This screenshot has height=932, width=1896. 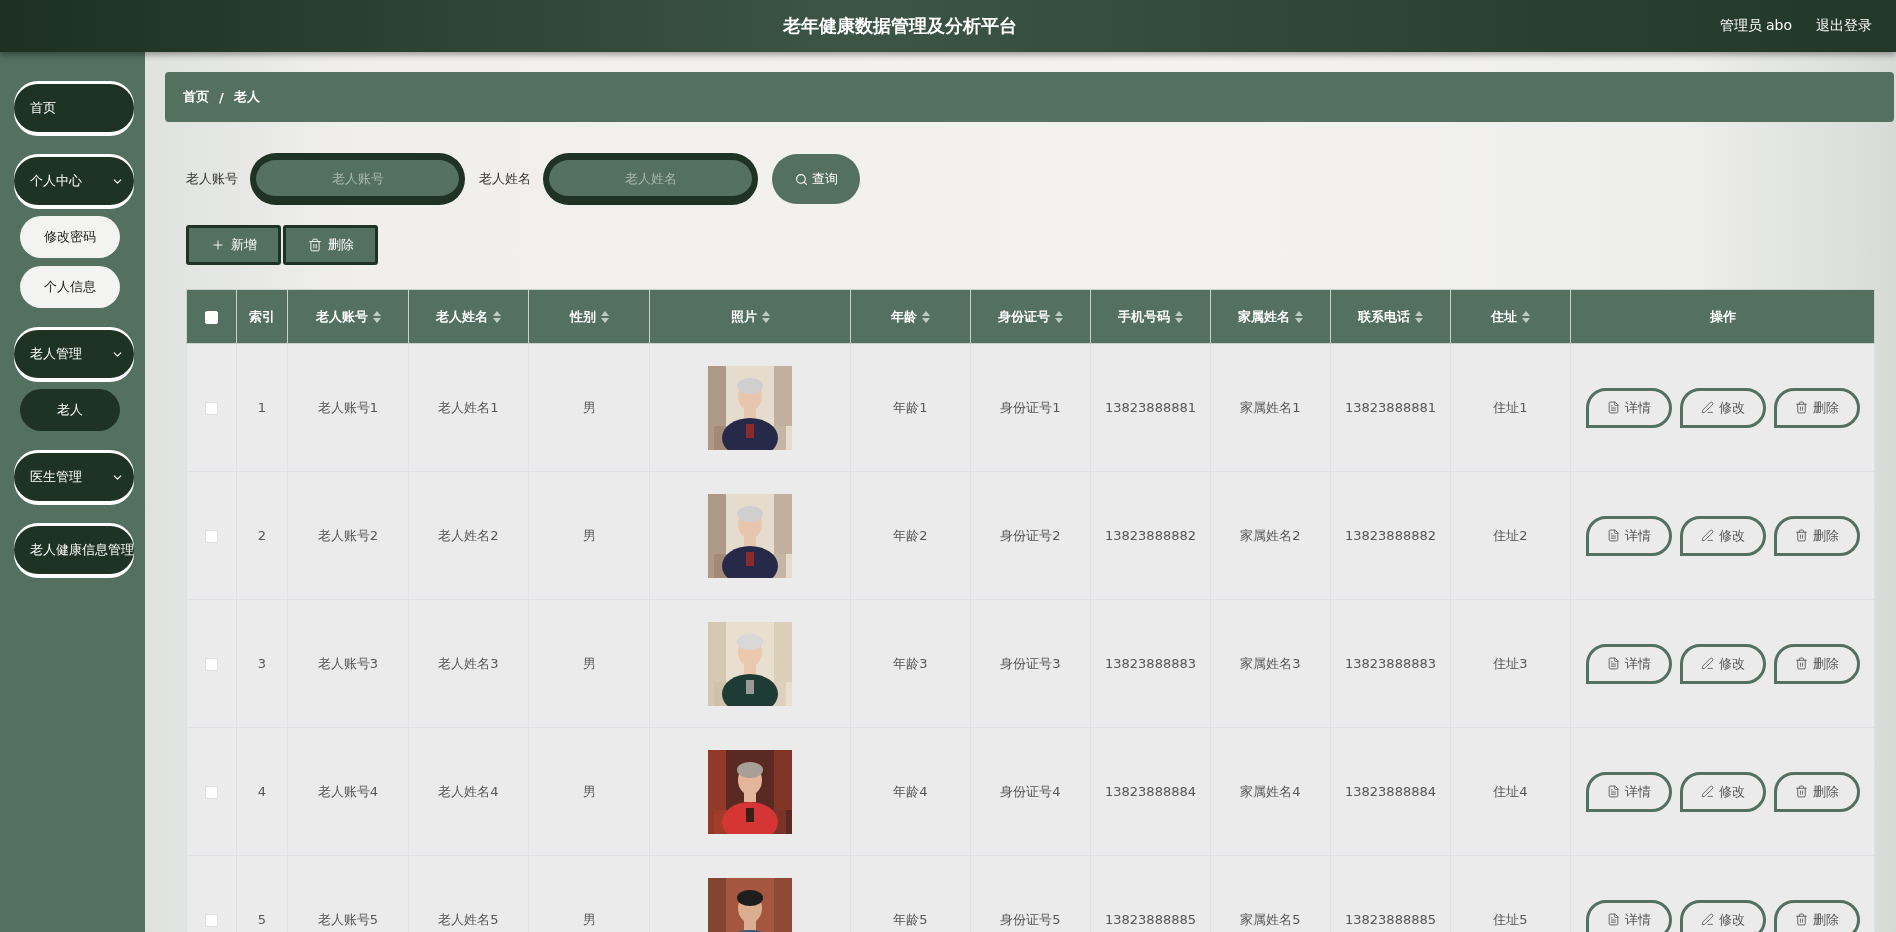 I want to click on column-header: 老人姓名, so click(x=468, y=316).